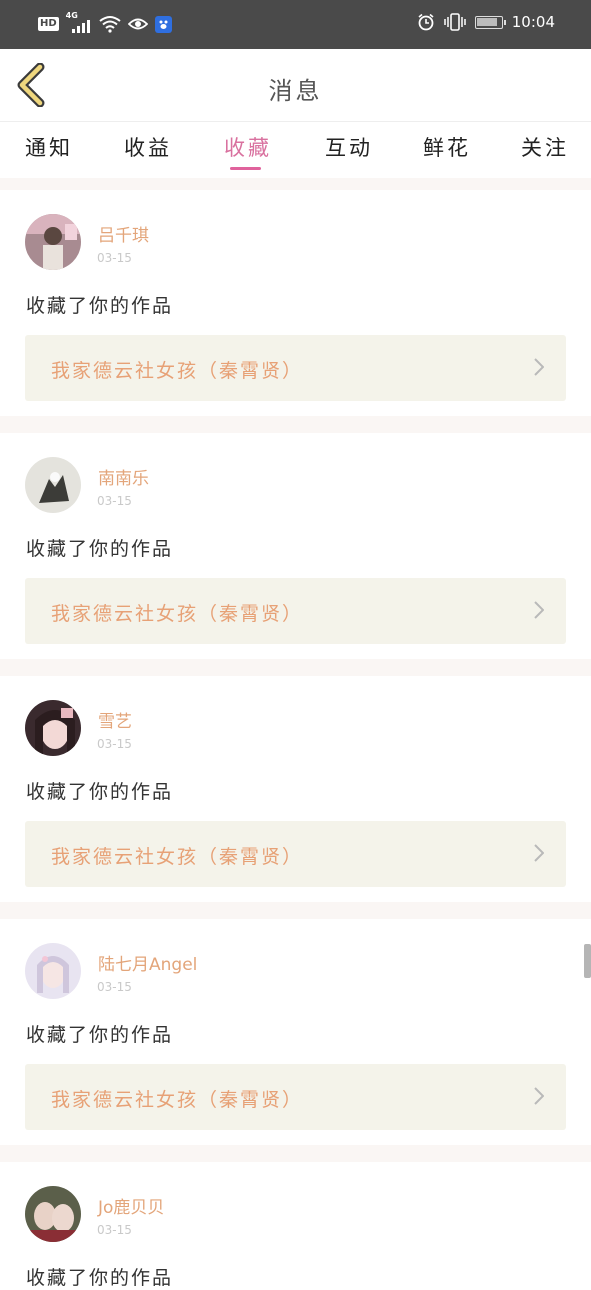 The width and height of the screenshot is (591, 1290). I want to click on status-bar: HD 4G 10:04, so click(295, 24).